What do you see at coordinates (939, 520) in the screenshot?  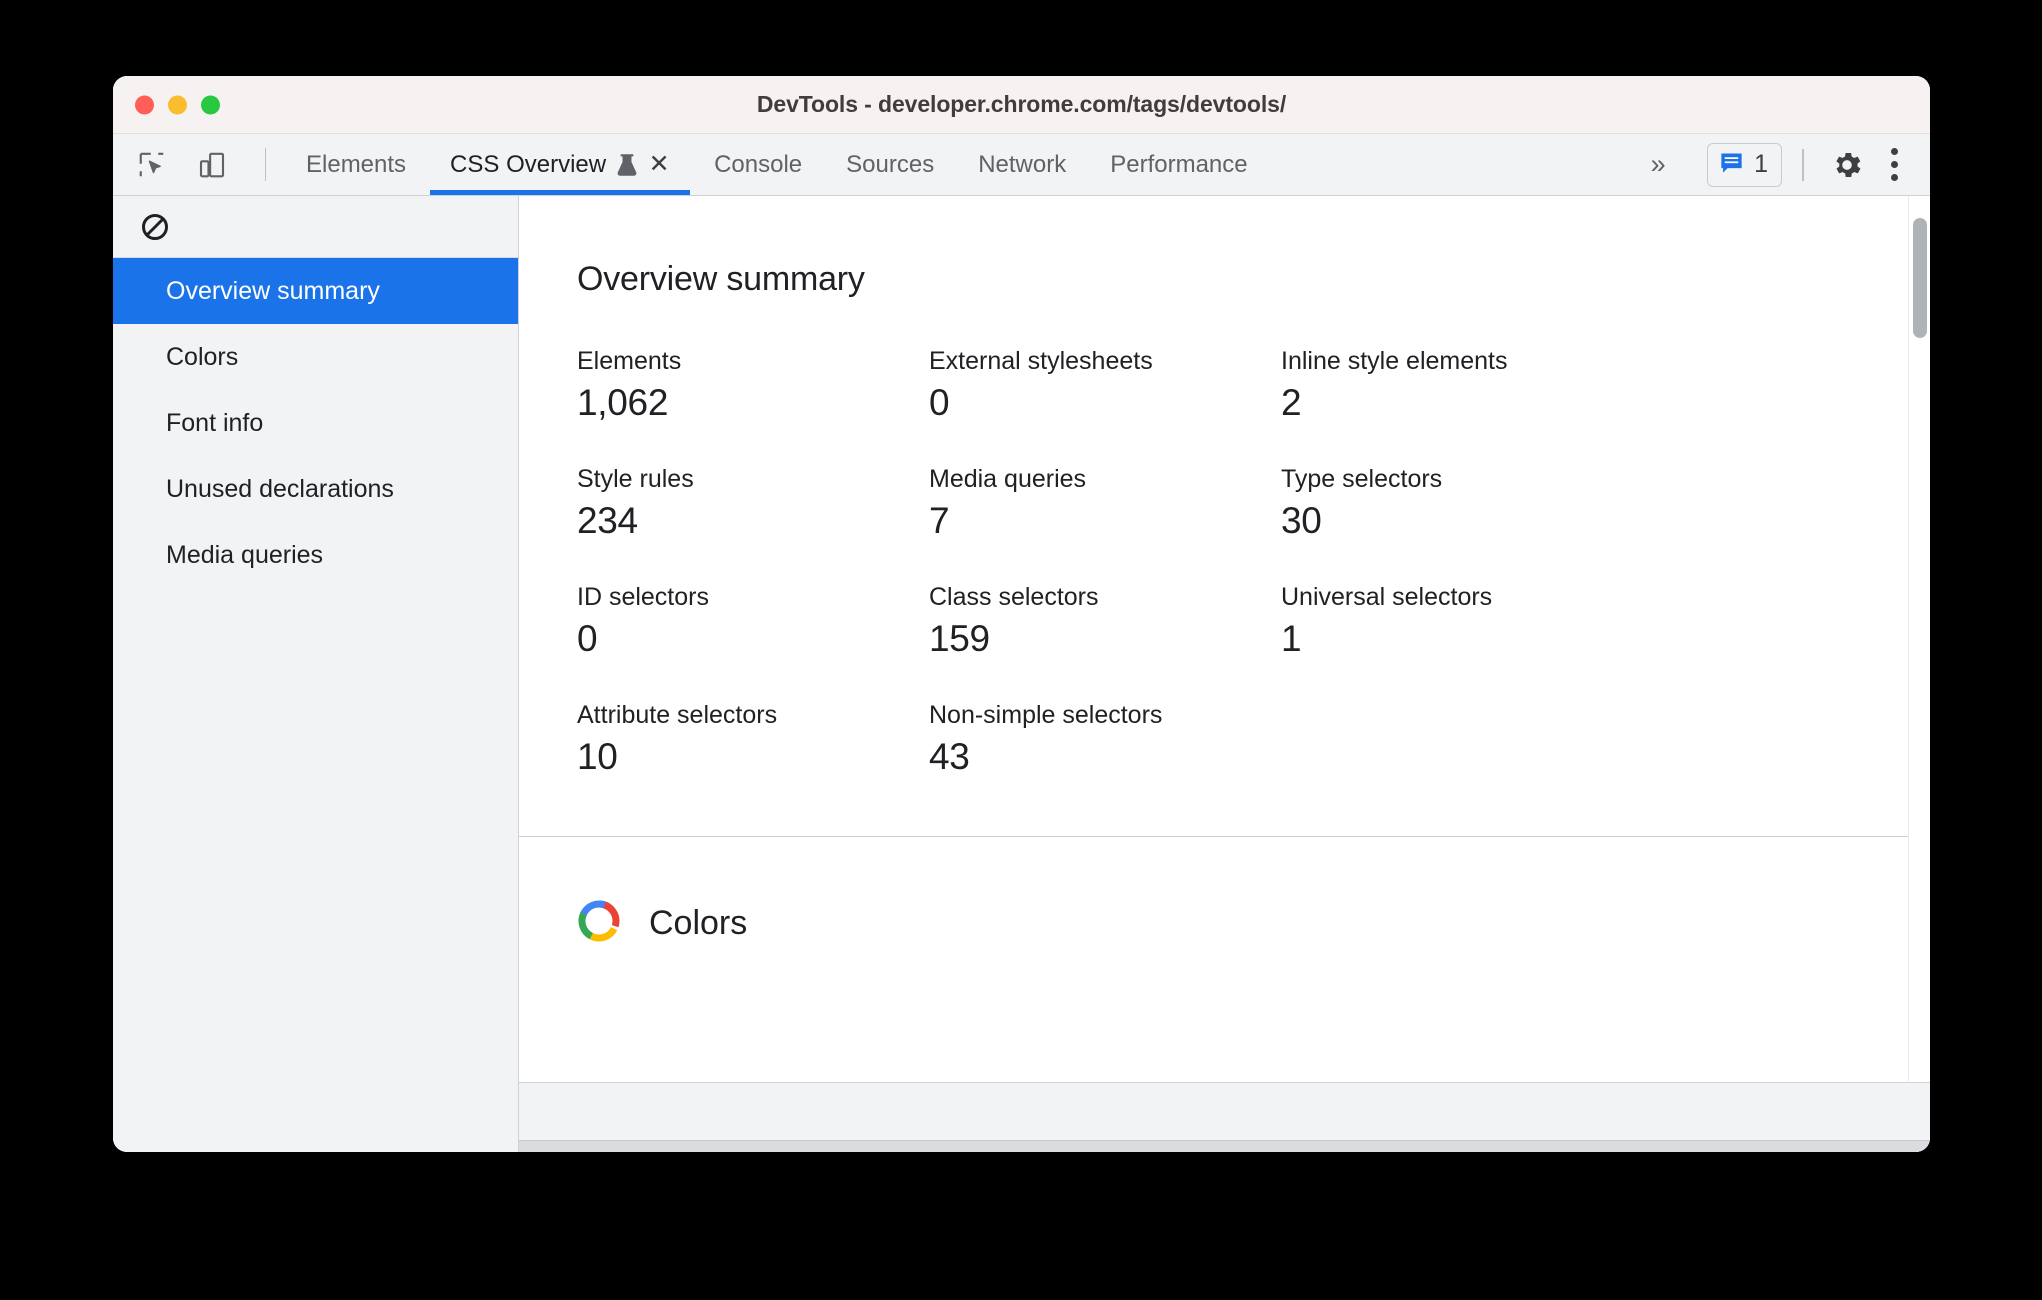 I see `stat-value: 7` at bounding box center [939, 520].